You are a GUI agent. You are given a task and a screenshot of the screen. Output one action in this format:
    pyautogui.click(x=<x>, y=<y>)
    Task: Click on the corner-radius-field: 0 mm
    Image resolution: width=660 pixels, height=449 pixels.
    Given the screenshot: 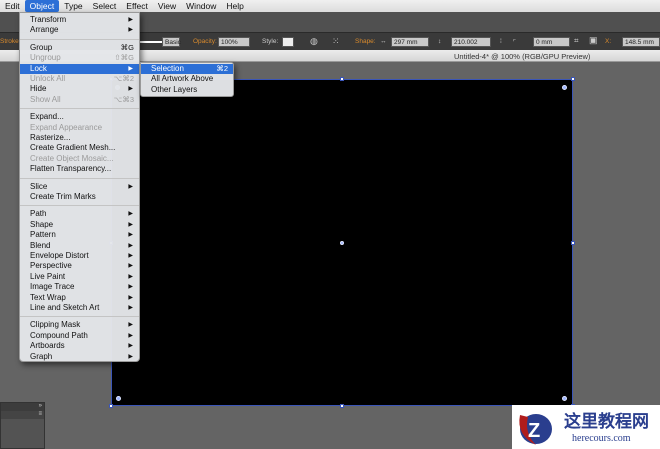 What is the action you would take?
    pyautogui.click(x=551, y=42)
    